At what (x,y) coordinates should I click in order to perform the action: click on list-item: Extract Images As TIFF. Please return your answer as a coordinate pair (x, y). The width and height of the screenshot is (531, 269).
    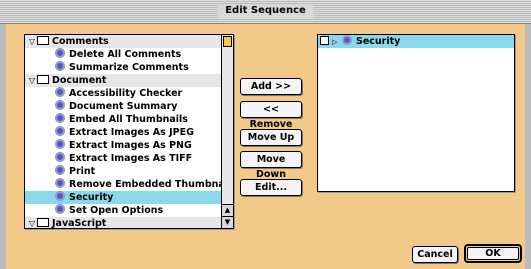
    Looking at the image, I should click on (123, 158).